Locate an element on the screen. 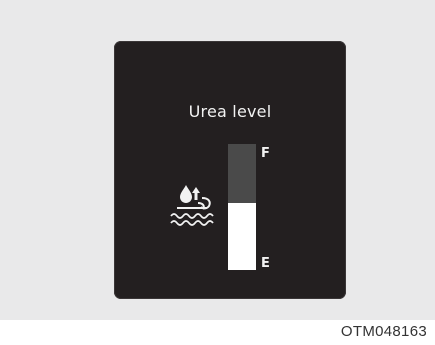  urea-level-gauge is located at coordinates (242, 207).